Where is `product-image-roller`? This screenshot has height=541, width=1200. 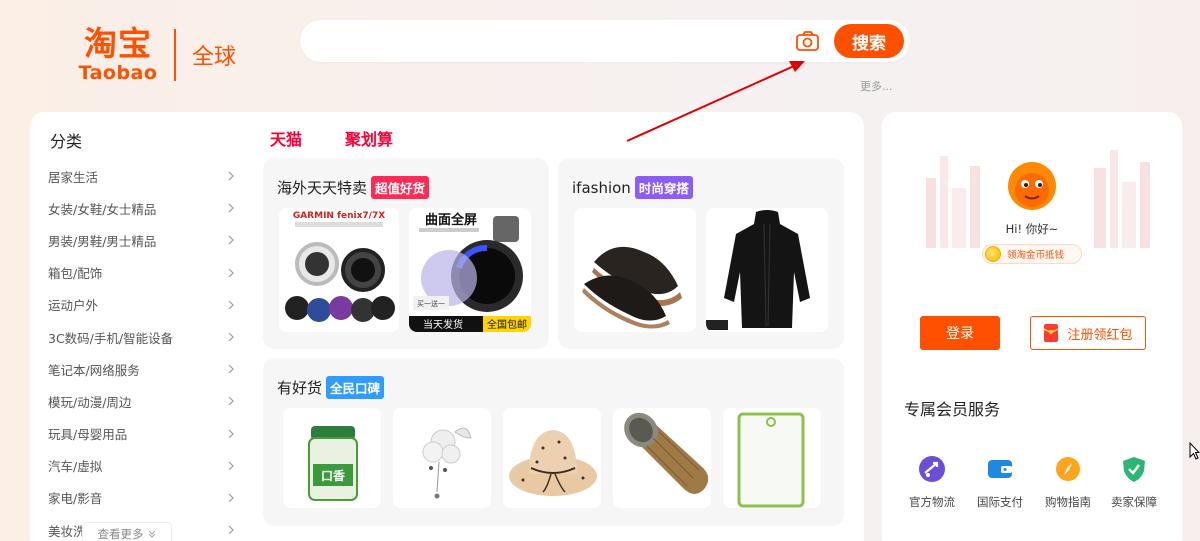
product-image-roller is located at coordinates (662, 458).